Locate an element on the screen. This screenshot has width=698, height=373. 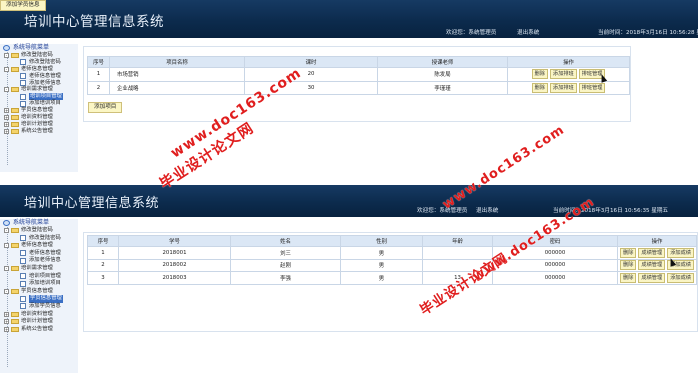
sidebar-item: 学员信息管理 is located at coordinates (39, 299).